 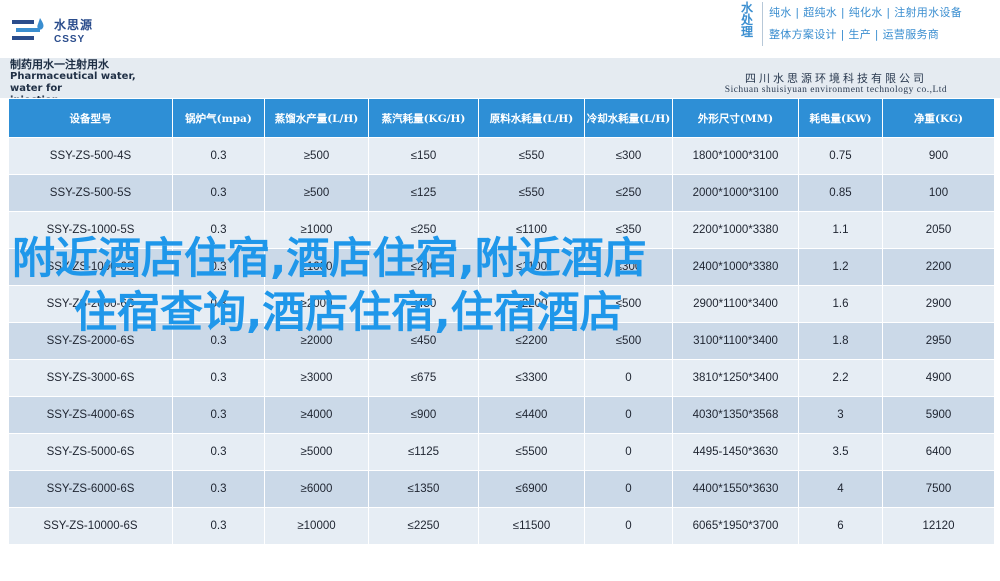 What do you see at coordinates (316, 489) in the screenshot?
I see `cell-distilled-output: ≥6000` at bounding box center [316, 489].